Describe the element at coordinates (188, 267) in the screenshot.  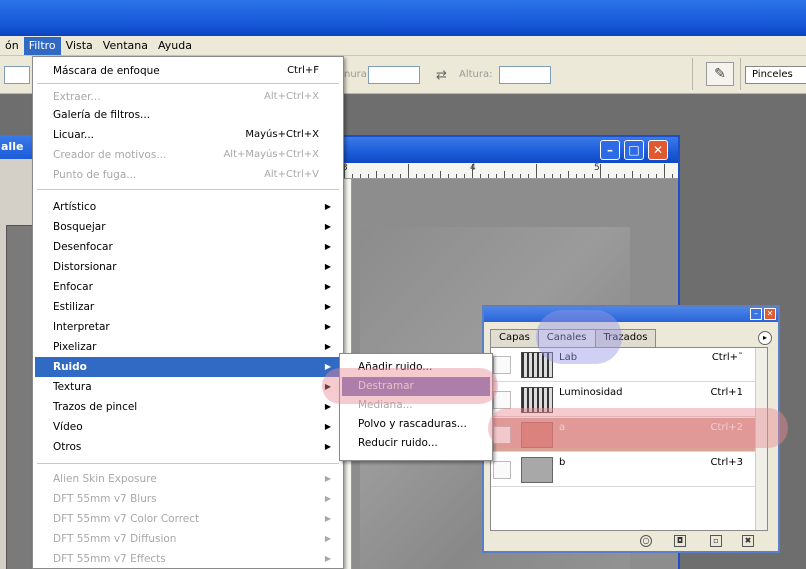
I see `filter-menu-item: Distorsionar ▶` at that location.